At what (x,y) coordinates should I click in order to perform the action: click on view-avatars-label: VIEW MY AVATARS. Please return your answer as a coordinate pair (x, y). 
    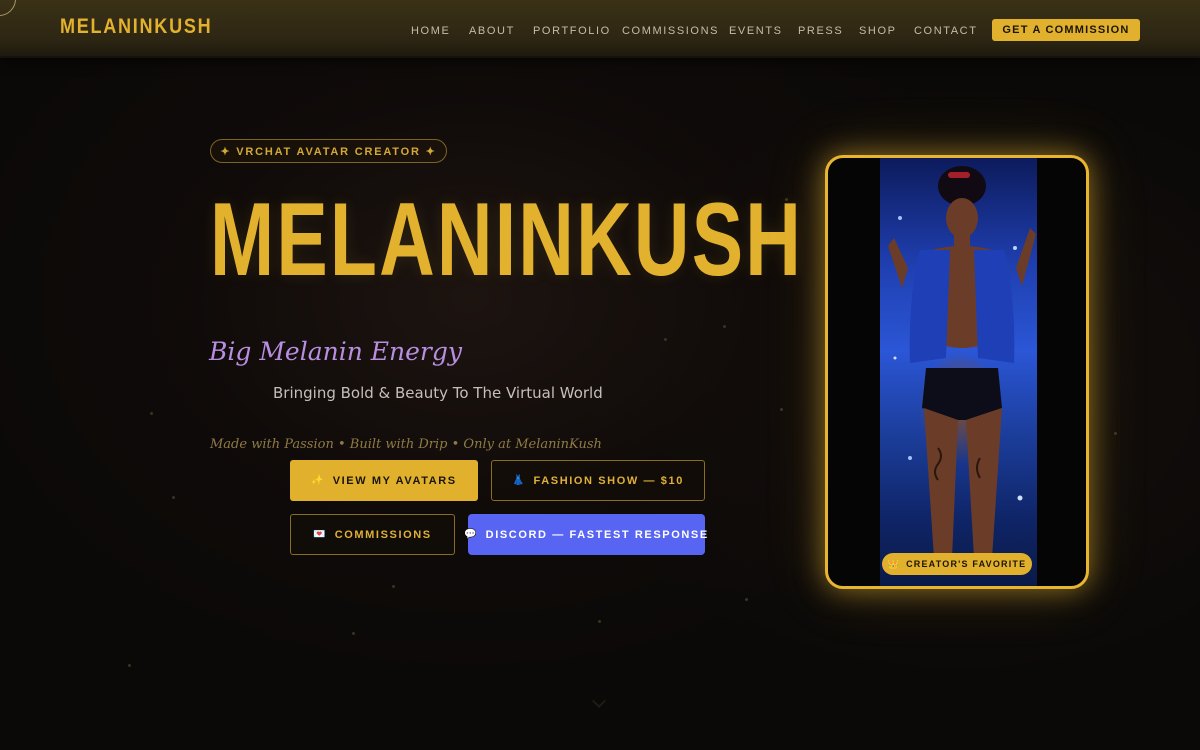
    Looking at the image, I should click on (394, 480).